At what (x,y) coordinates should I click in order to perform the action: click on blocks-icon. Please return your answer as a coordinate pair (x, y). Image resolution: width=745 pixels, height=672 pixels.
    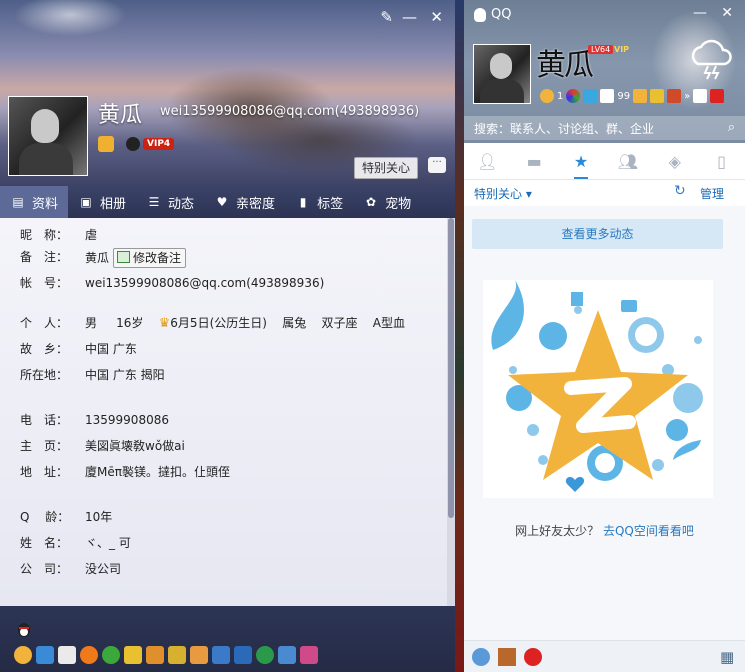
    Looking at the image, I should click on (309, 655).